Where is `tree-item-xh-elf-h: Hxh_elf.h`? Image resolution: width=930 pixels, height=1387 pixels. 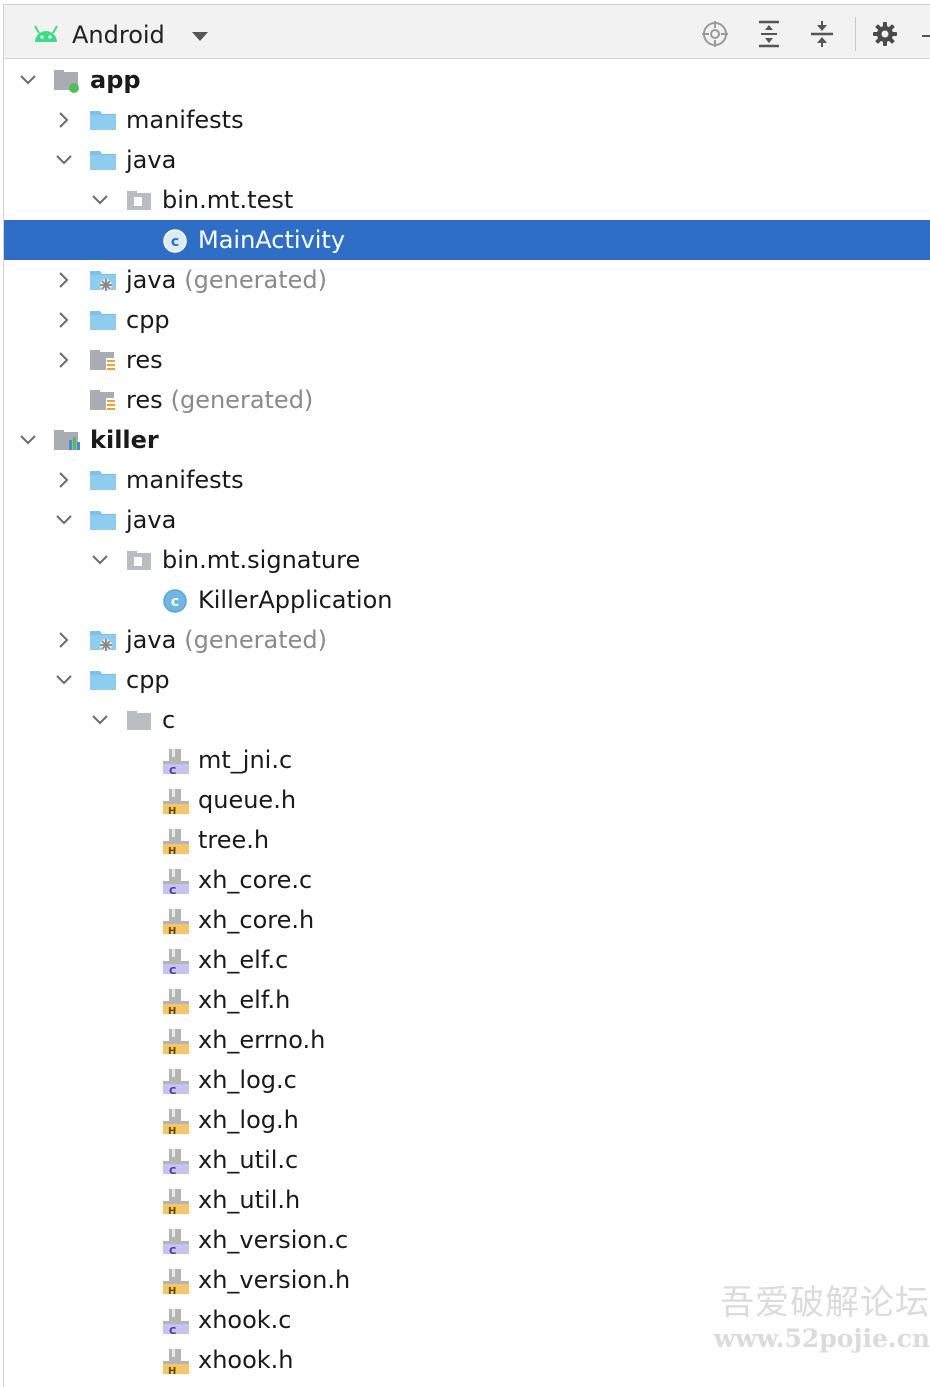
tree-item-xh-elf-h: Hxh_elf.h is located at coordinates (467, 1000).